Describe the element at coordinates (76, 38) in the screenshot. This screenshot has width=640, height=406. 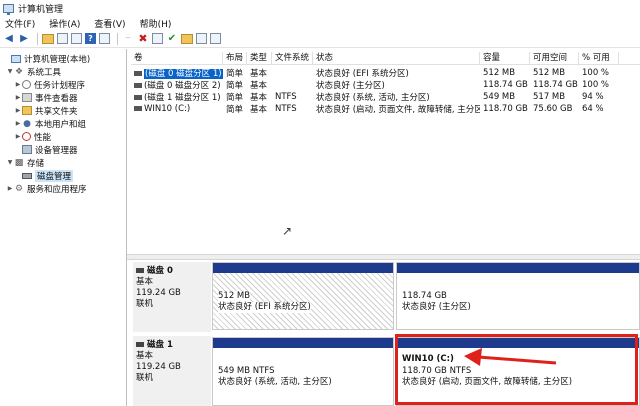
I see `properties-icon` at that location.